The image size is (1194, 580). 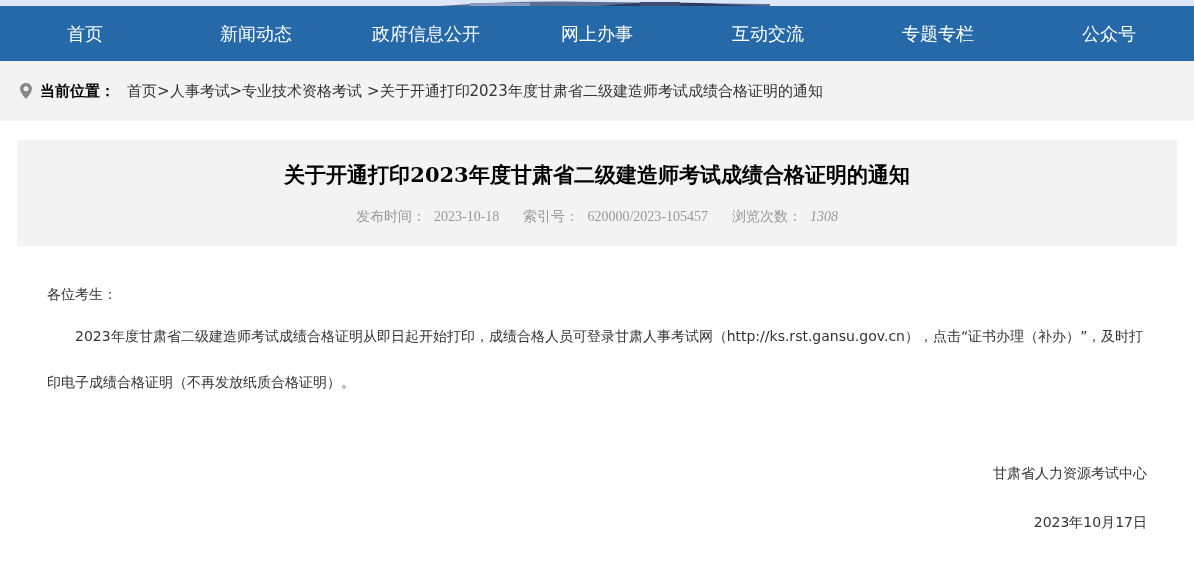 What do you see at coordinates (596, 359) in the screenshot?
I see `article-paragraph: 2023年度甘肃省二级建造师考试成绩合格证明从即日起开始打印，成绩合格人员可登录甘肃人事考试网（http://ks.rst.gansu.gov.cn），点击“证书办理（补办）”，及时打印电子成绩合格证明（不再发放纸质合格证明）。` at bounding box center [596, 359].